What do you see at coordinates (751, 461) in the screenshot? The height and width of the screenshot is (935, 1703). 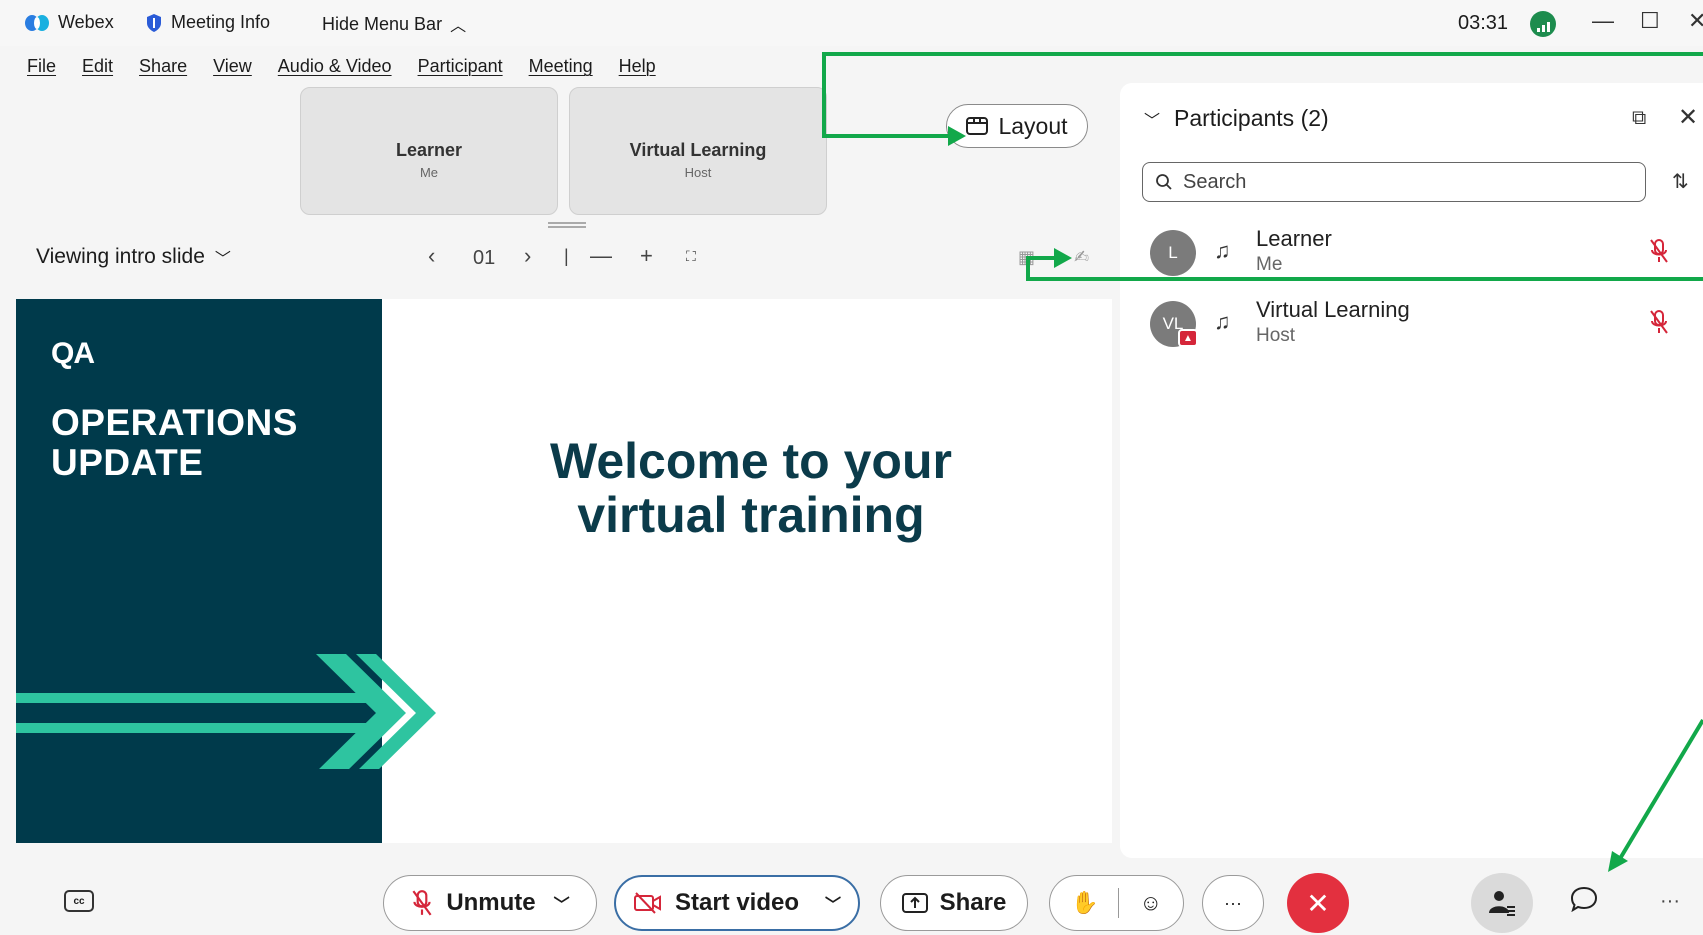 I see `welcome-line1: Welcome to your` at bounding box center [751, 461].